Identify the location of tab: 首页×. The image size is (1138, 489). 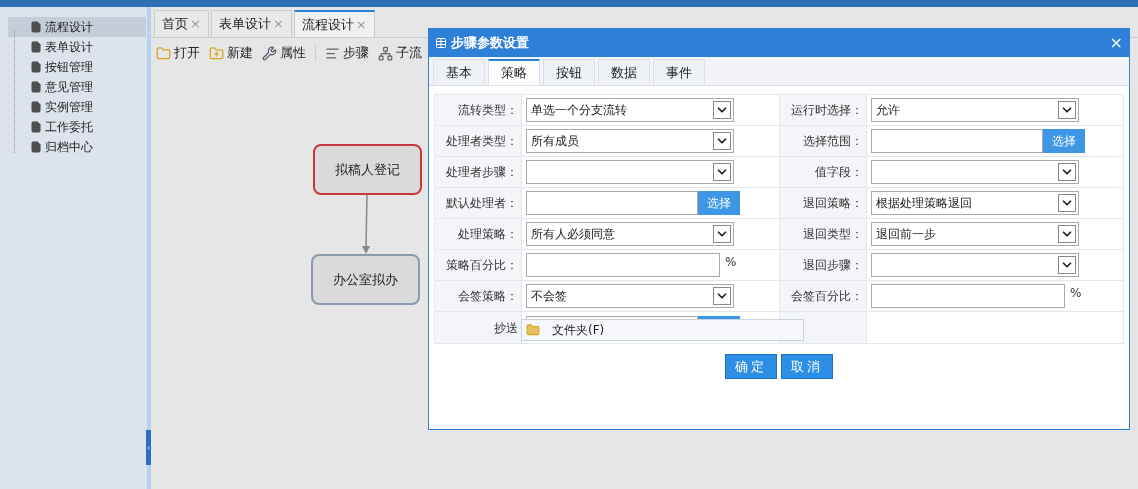
(181, 23).